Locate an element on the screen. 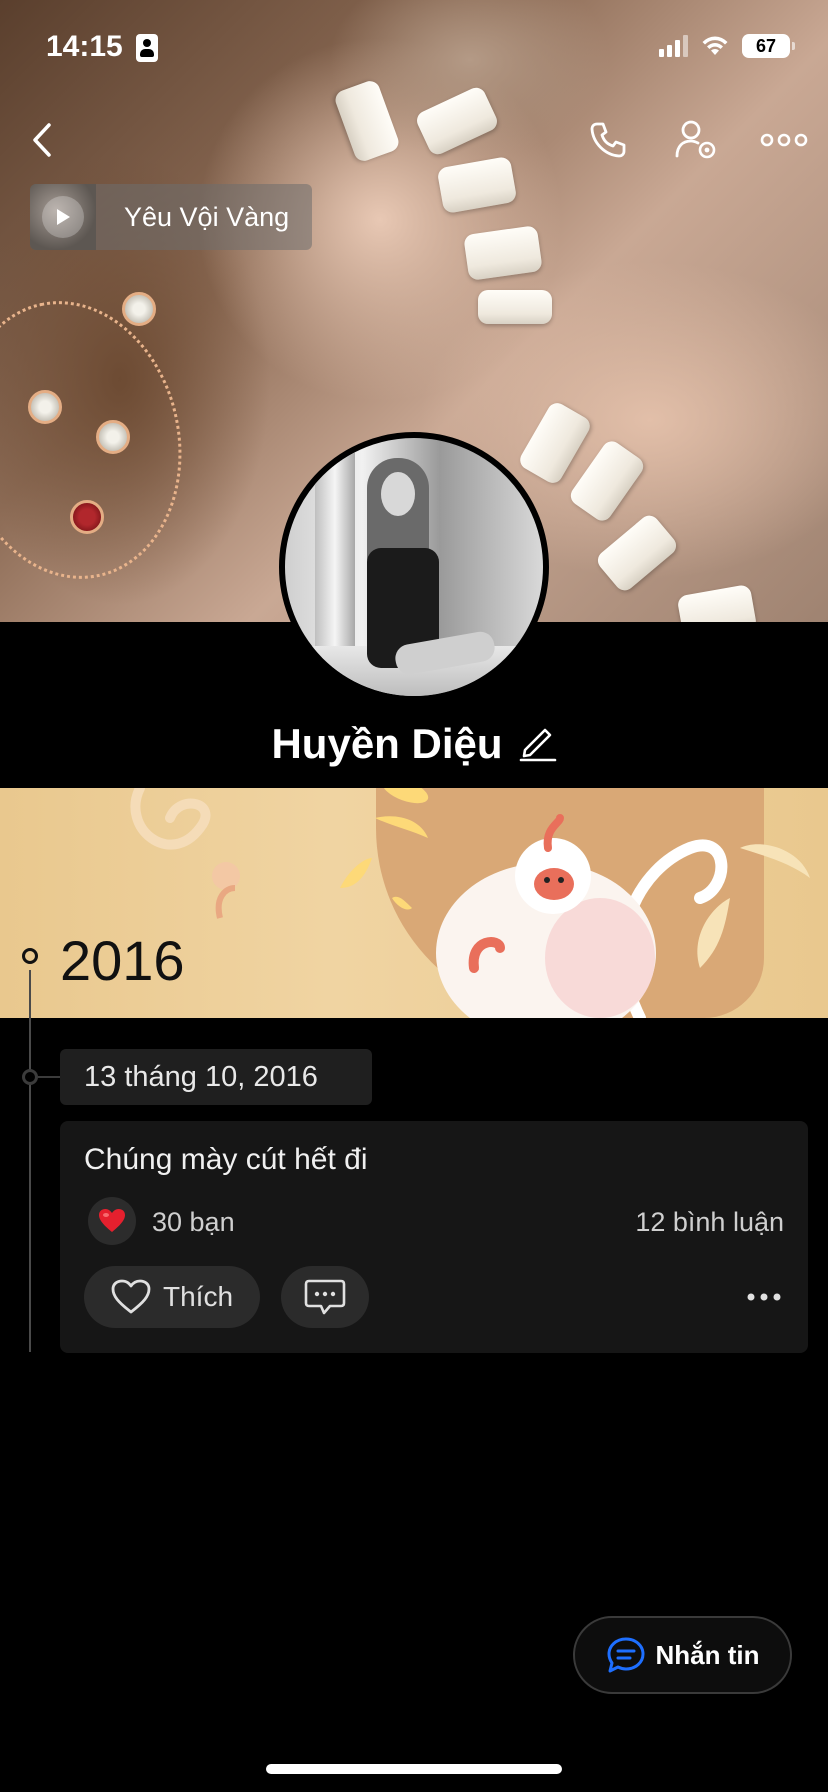 The width and height of the screenshot is (828, 1792). phone-icon is located at coordinates (608, 140).